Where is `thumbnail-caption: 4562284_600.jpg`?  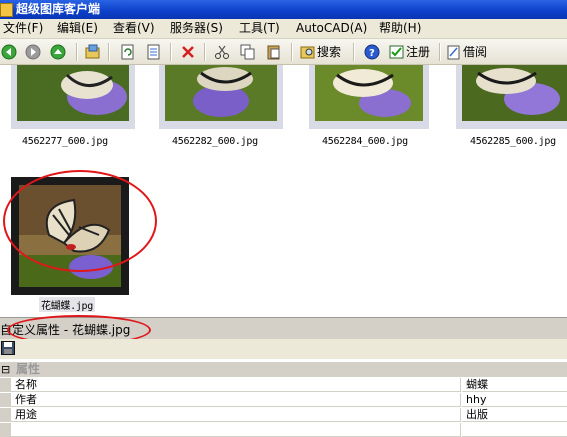
thumbnail-caption: 4562284_600.jpg is located at coordinates (365, 141).